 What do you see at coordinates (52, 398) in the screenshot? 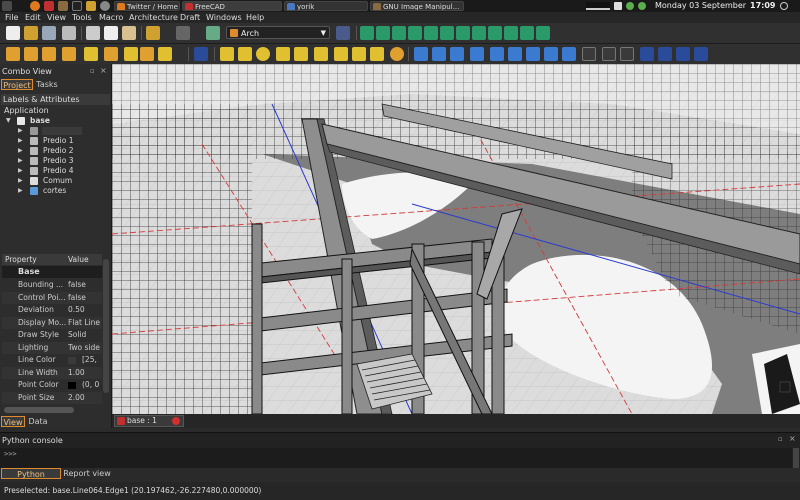
I see `property-row-point-size: Point Size 2.00` at bounding box center [52, 398].